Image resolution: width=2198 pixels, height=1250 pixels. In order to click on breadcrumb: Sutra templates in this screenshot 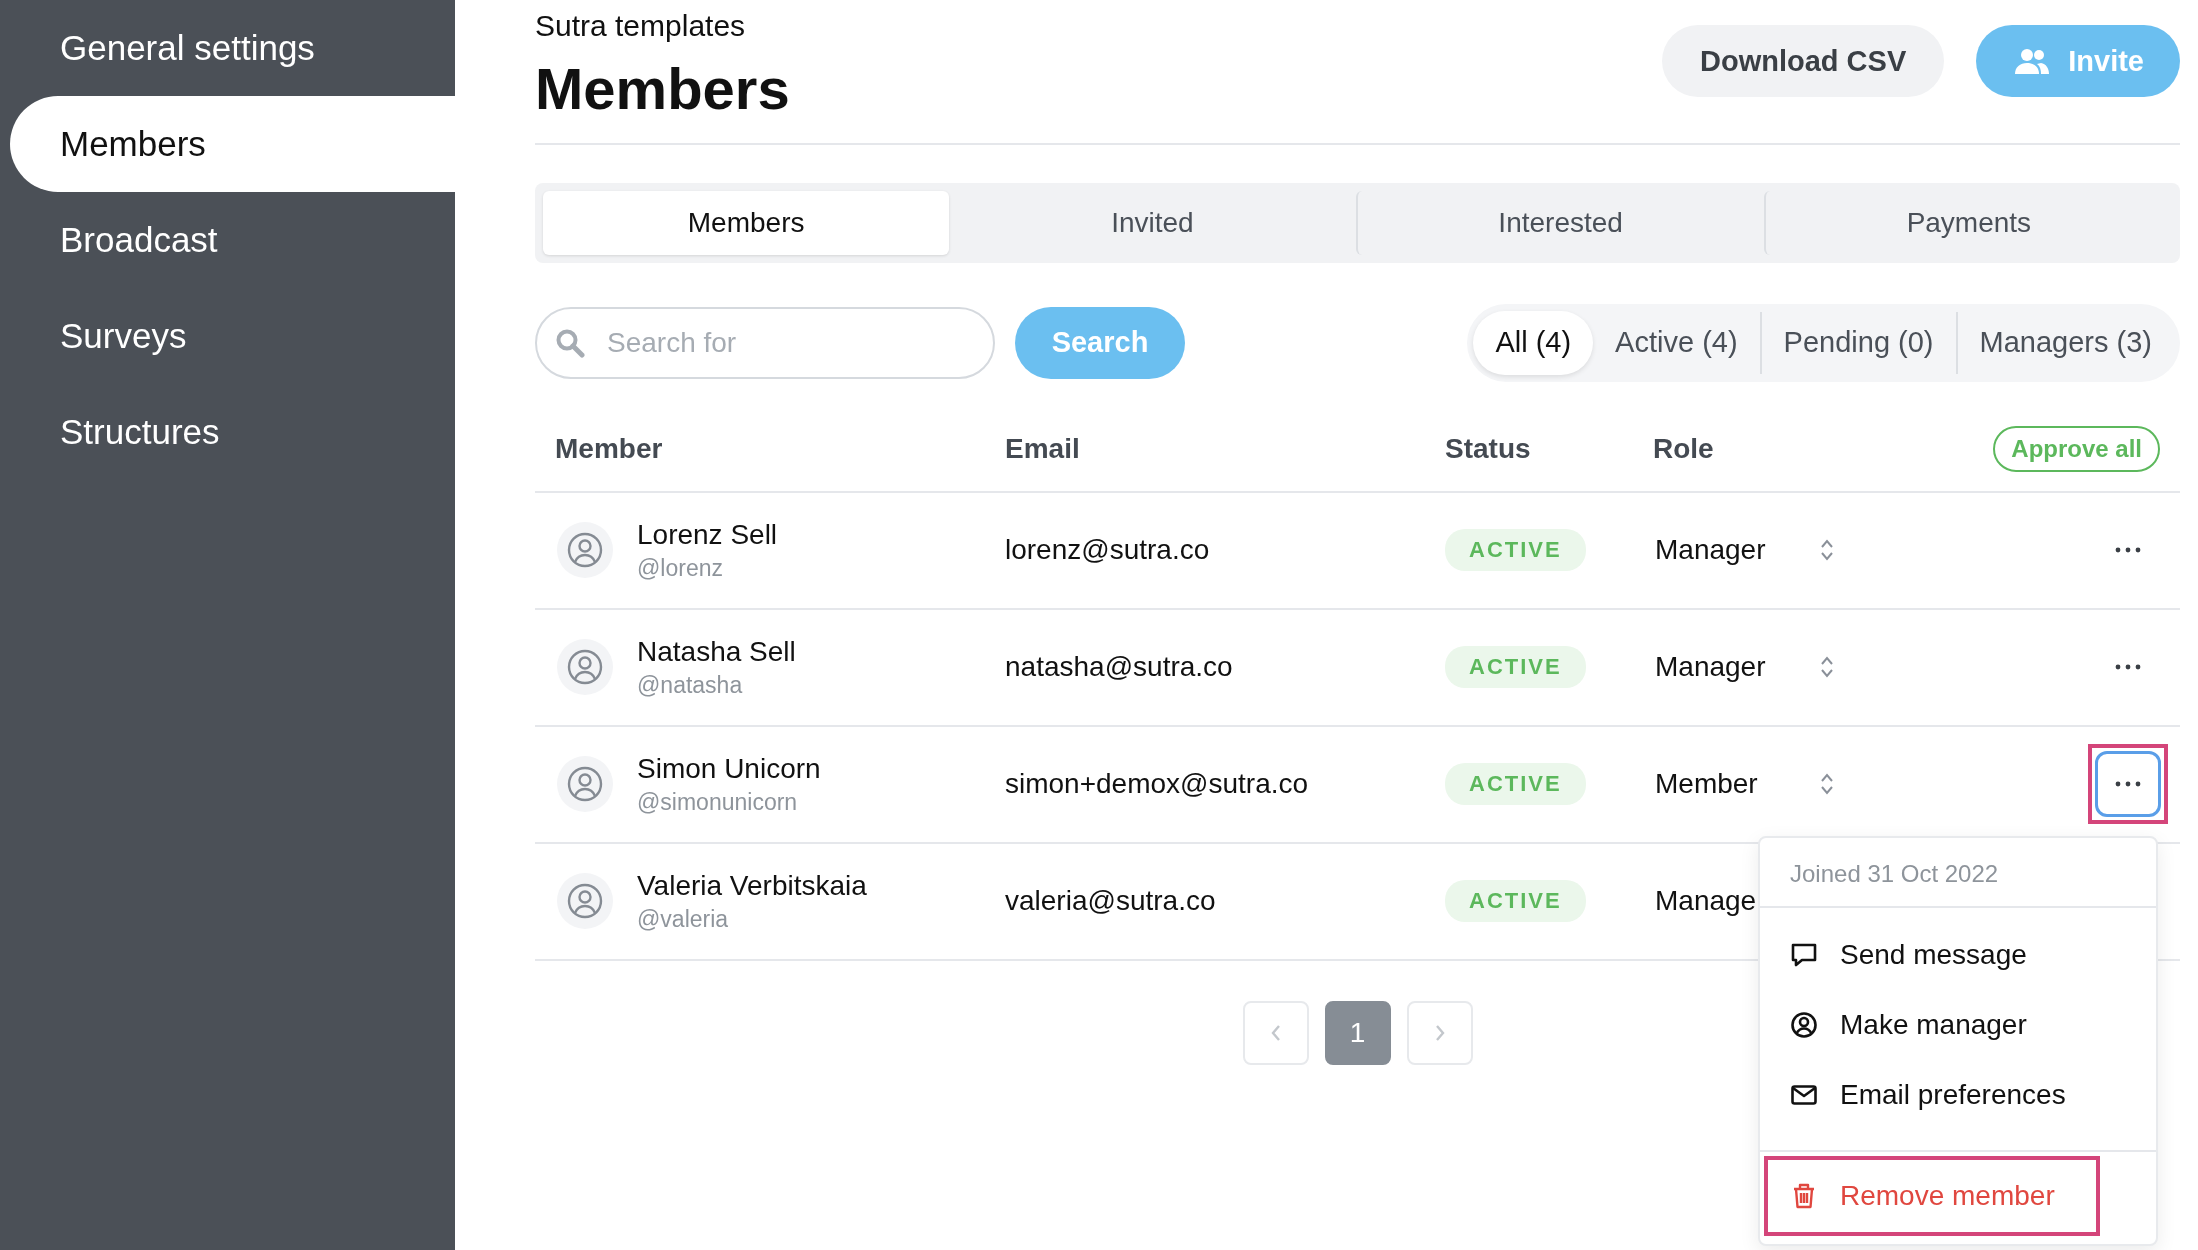, I will do `click(641, 26)`.